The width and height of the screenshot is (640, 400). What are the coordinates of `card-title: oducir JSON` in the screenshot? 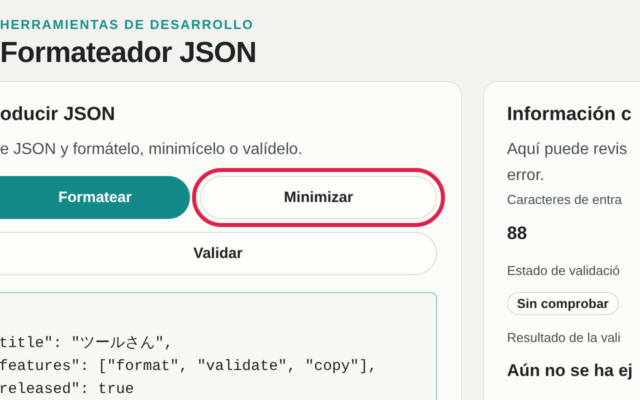 It's located at (58, 115).